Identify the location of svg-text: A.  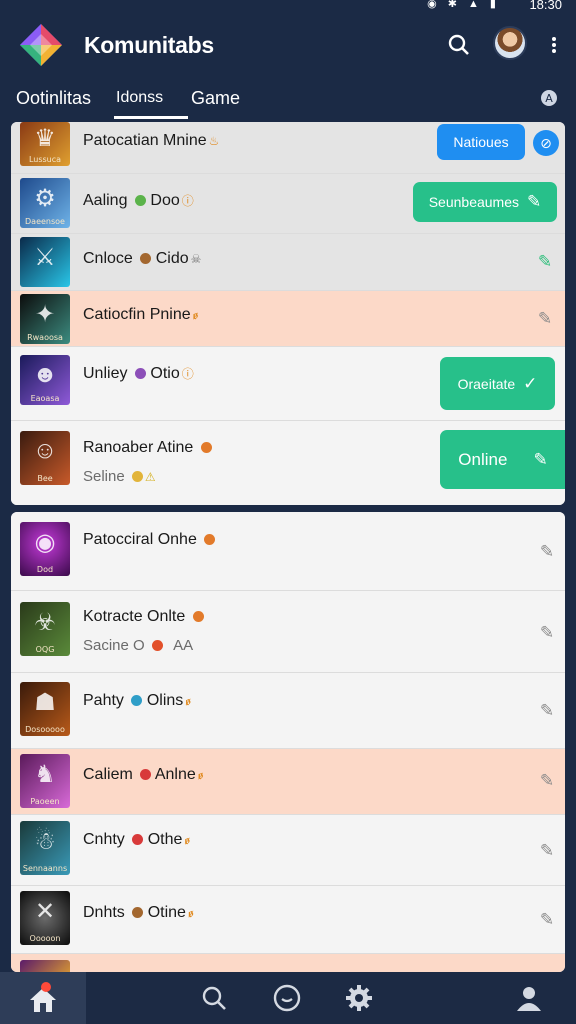
(549, 98).